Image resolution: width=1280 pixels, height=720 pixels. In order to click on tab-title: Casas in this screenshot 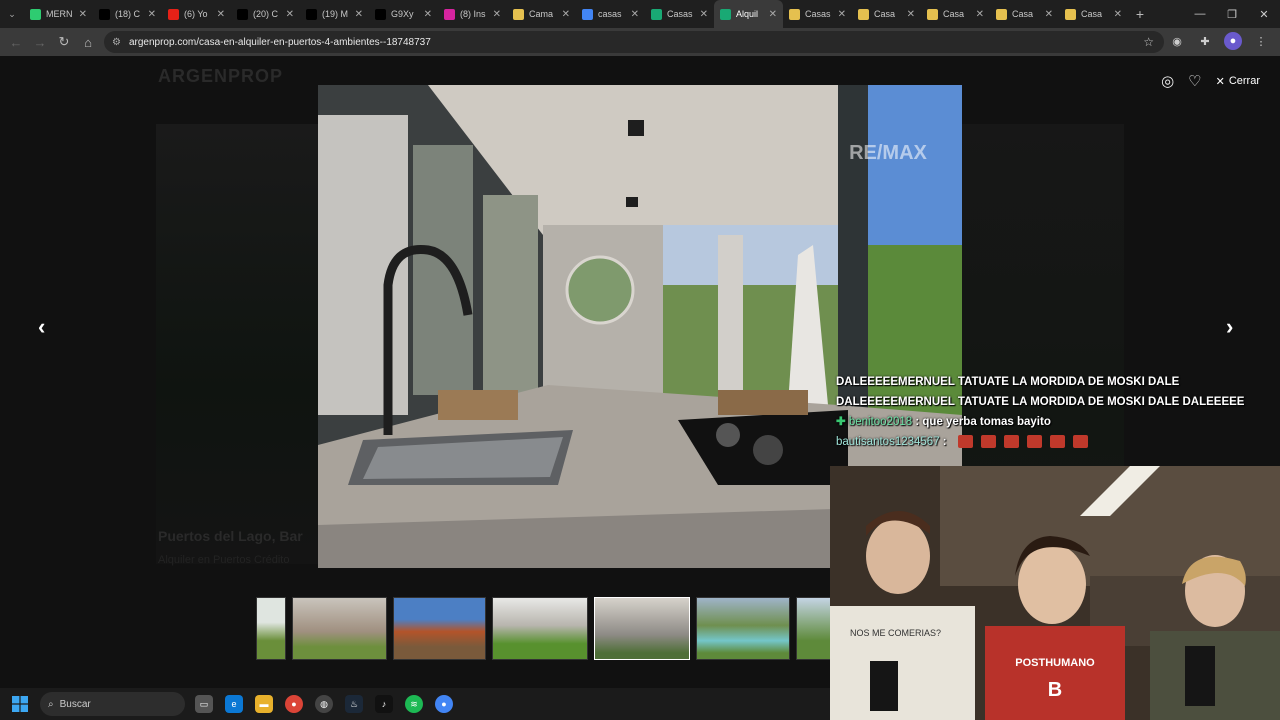, I will do `click(818, 14)`.